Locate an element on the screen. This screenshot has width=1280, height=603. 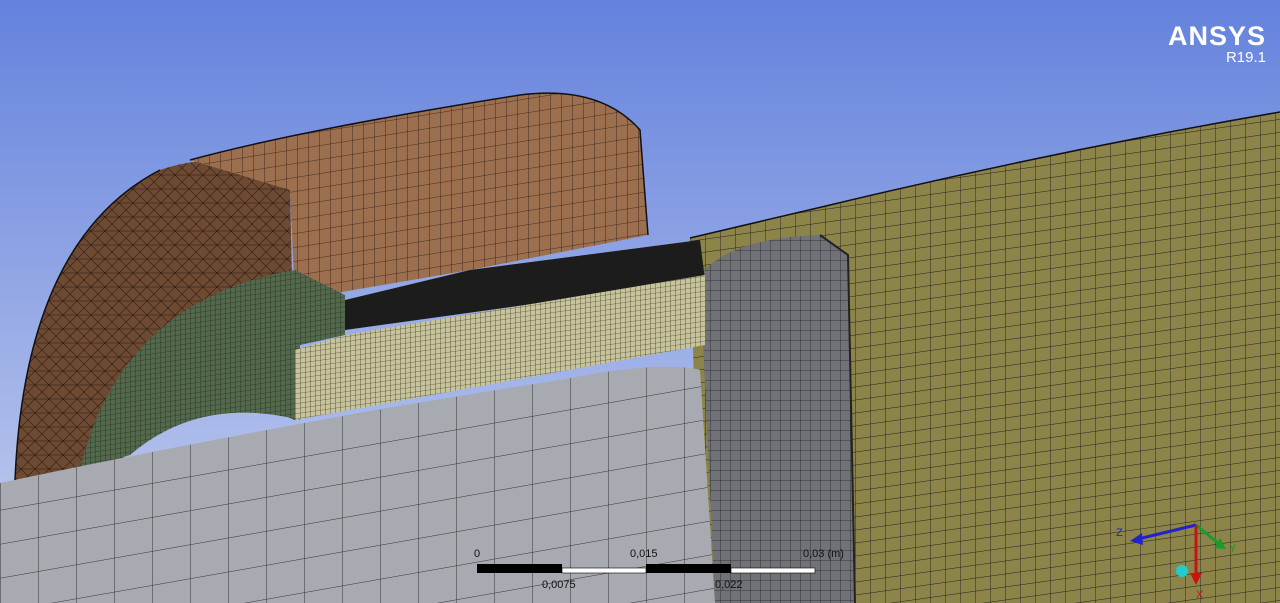
triad-graphic is located at coordinates (1178, 554).